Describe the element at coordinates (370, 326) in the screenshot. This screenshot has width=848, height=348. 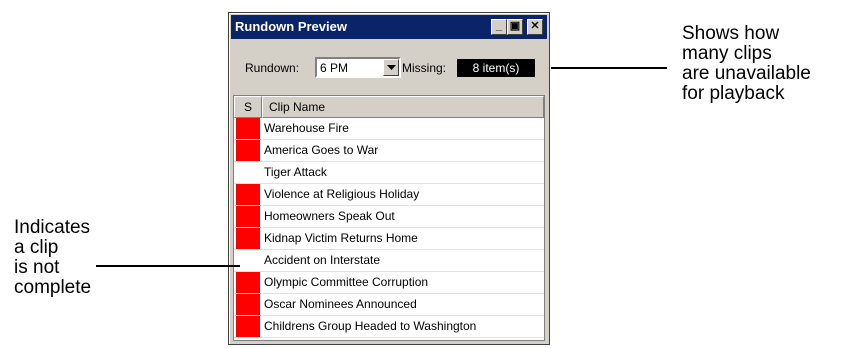
I see `clip-name: Childrens Group Headed to Washington` at that location.